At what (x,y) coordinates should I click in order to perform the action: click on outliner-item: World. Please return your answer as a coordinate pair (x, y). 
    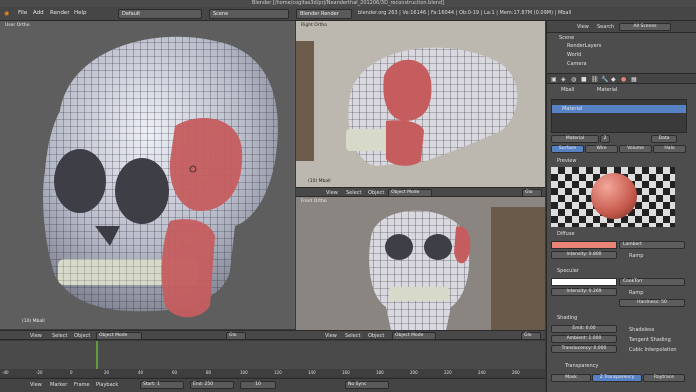
    Looking at the image, I should click on (574, 55).